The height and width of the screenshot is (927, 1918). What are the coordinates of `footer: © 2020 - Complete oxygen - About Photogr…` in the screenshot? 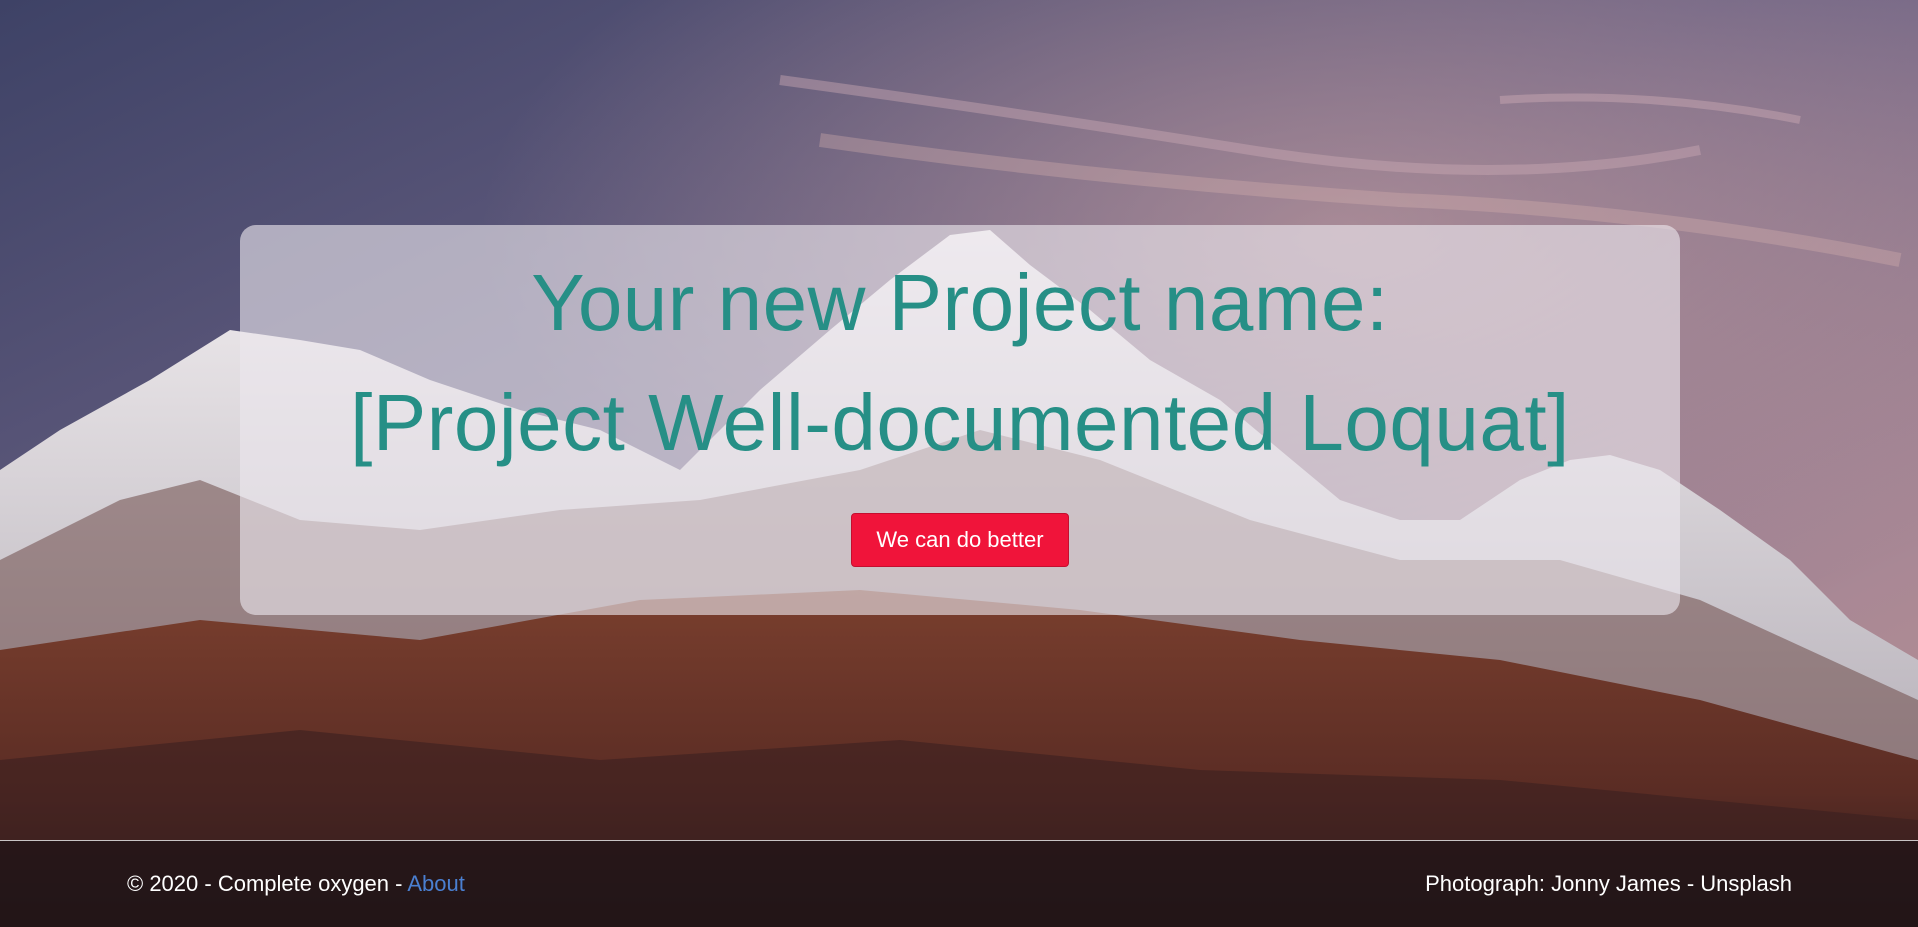 It's located at (959, 883).